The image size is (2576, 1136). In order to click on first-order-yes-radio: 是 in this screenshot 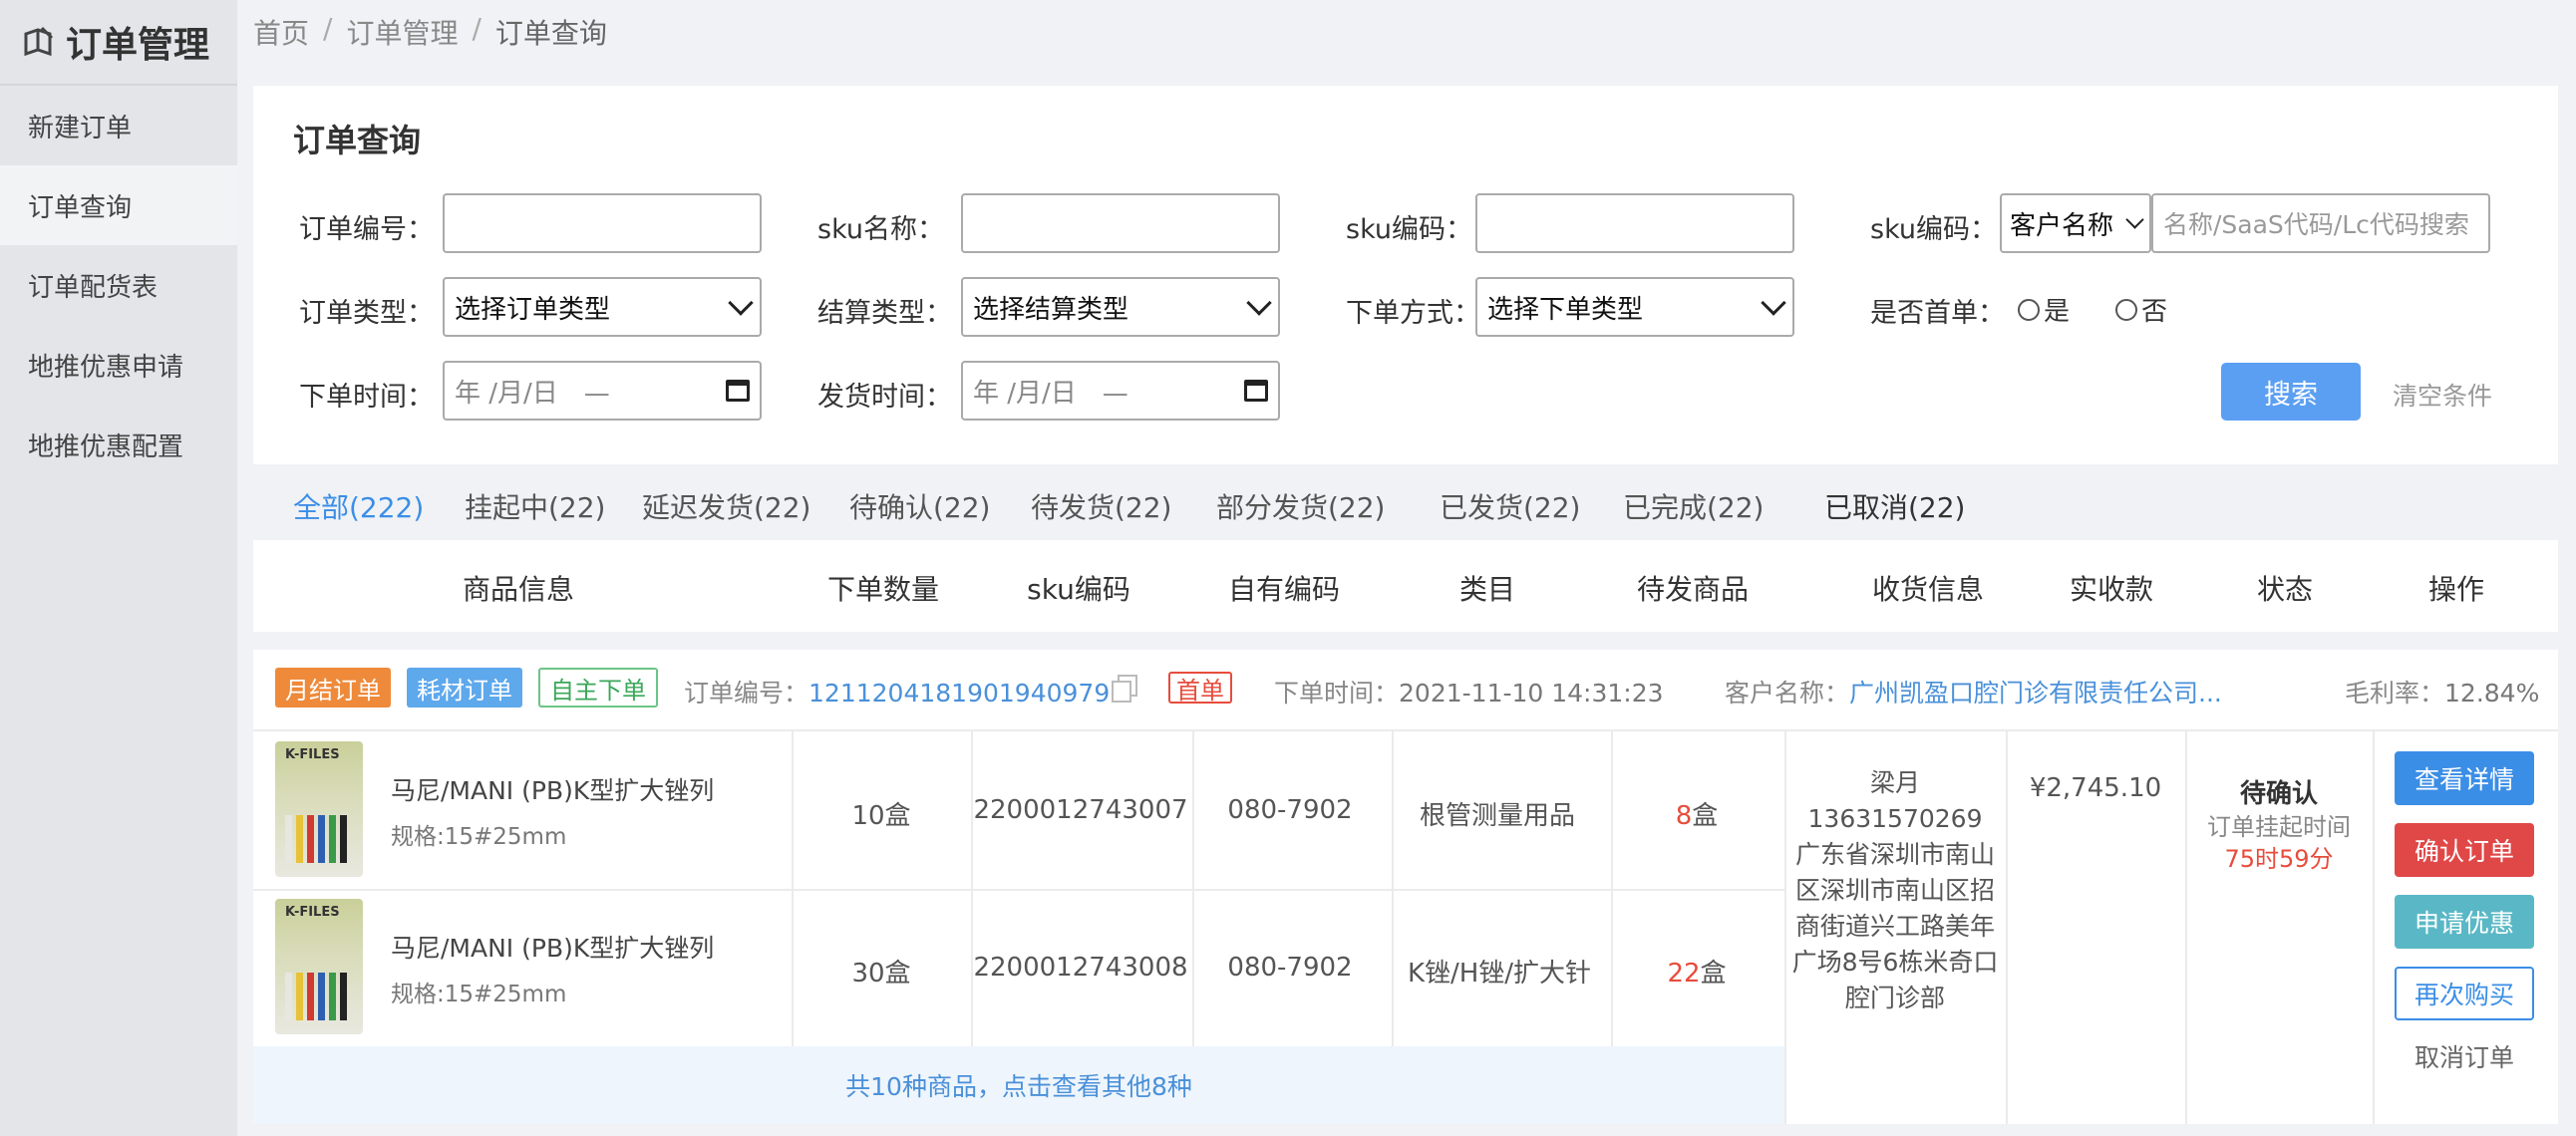, I will do `click(2044, 310)`.